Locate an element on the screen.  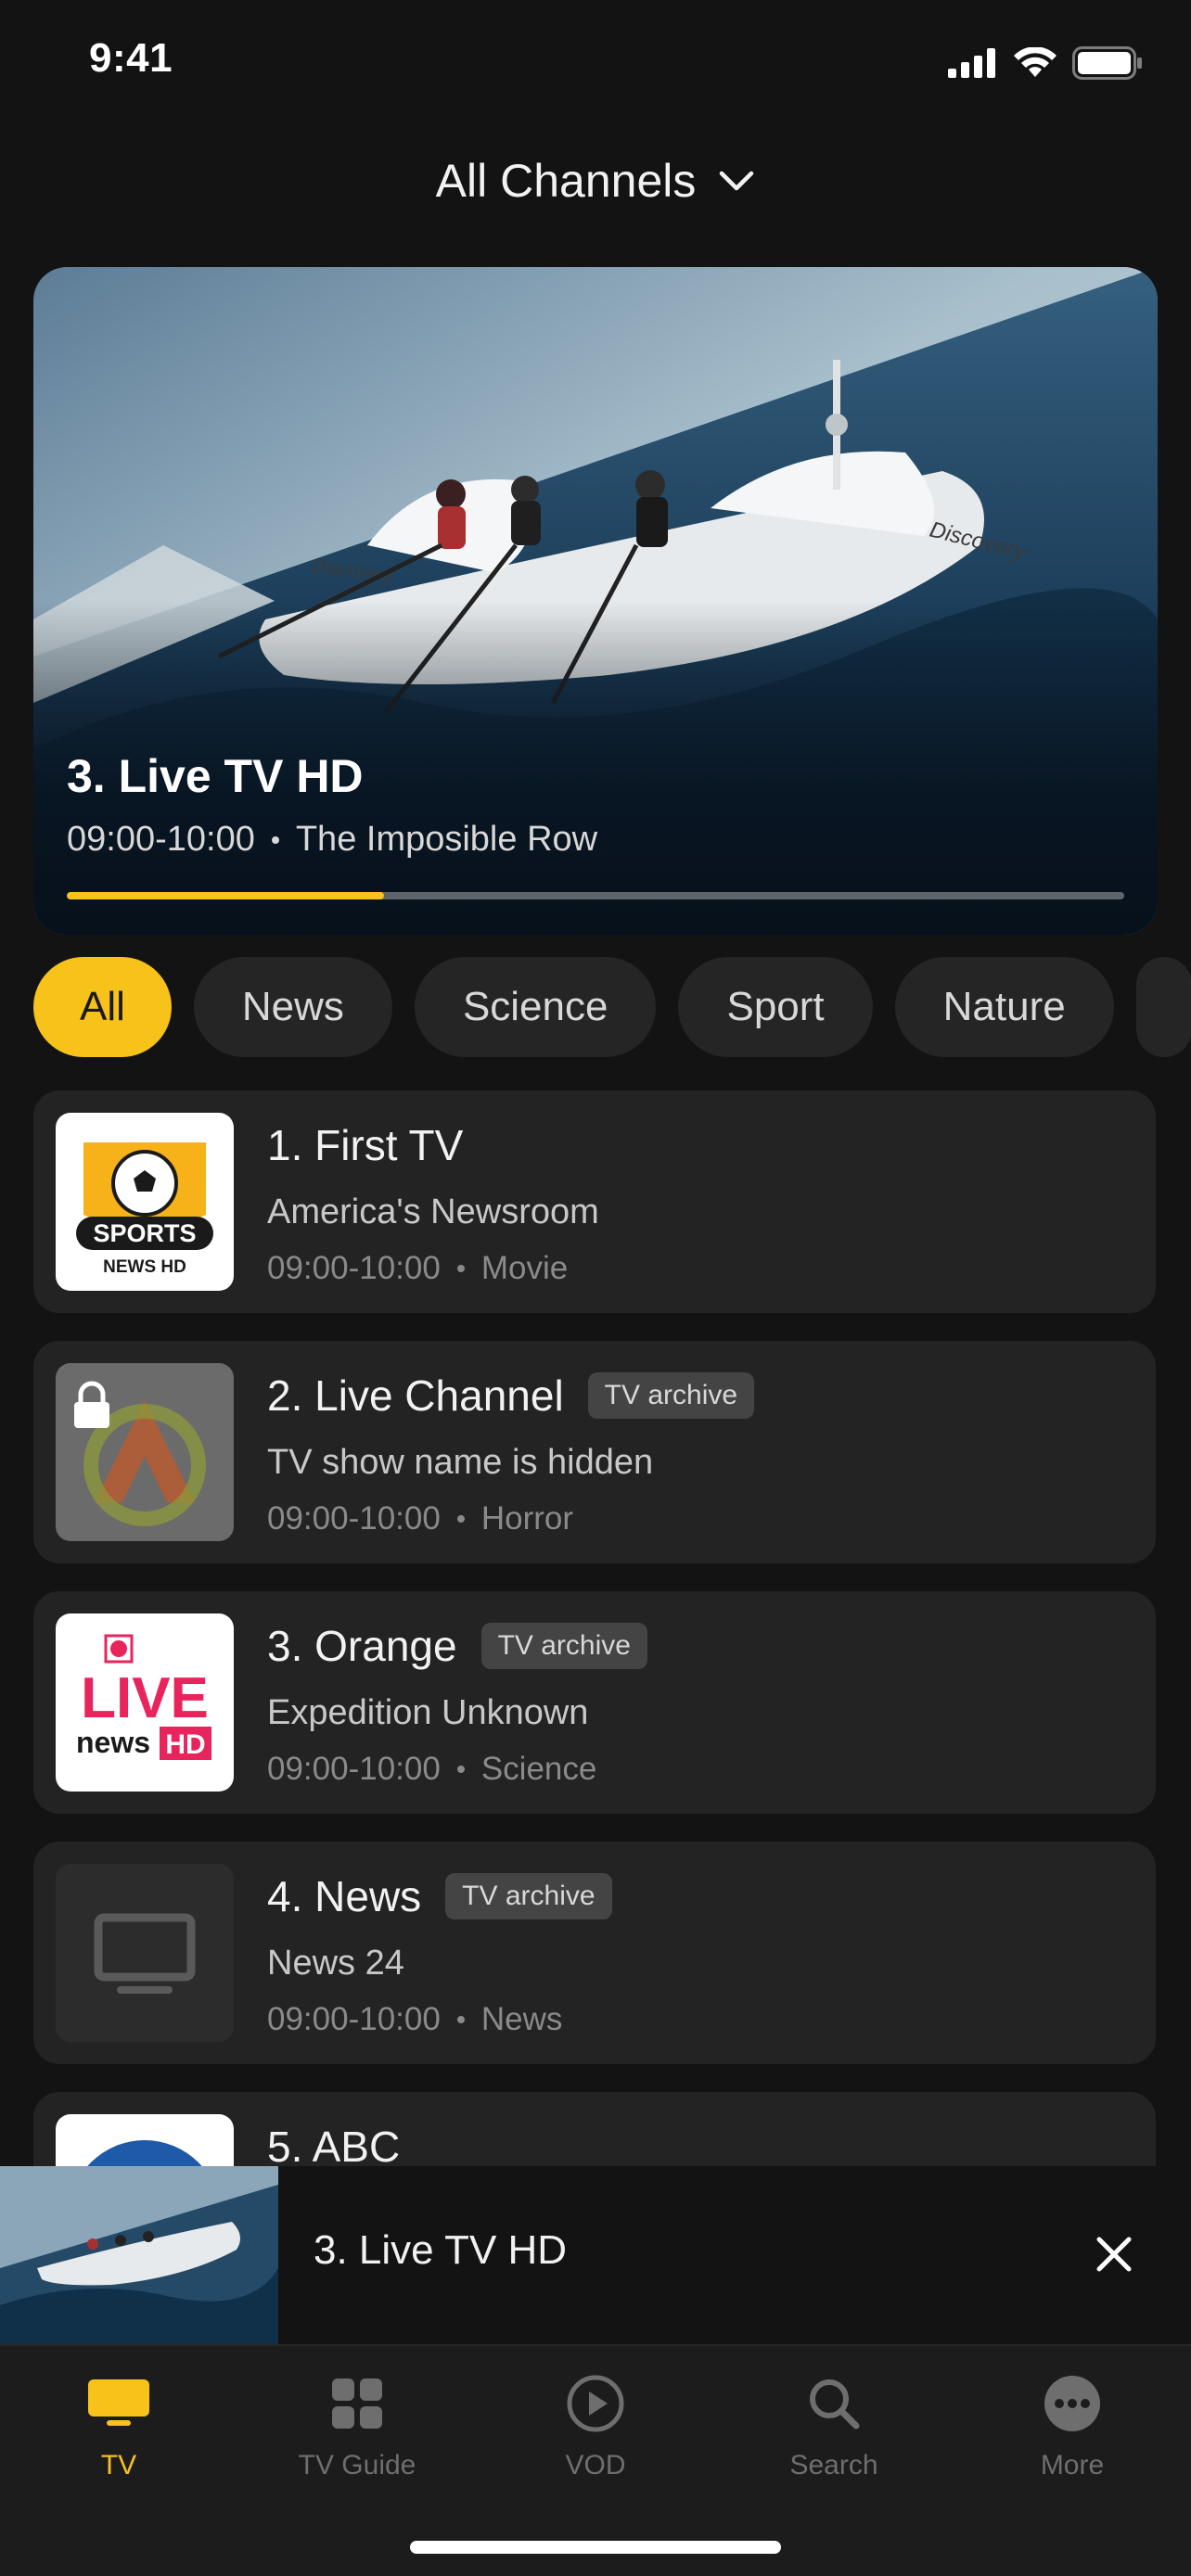
mini-player: 3. Live TV HD is located at coordinates (595, 2255).